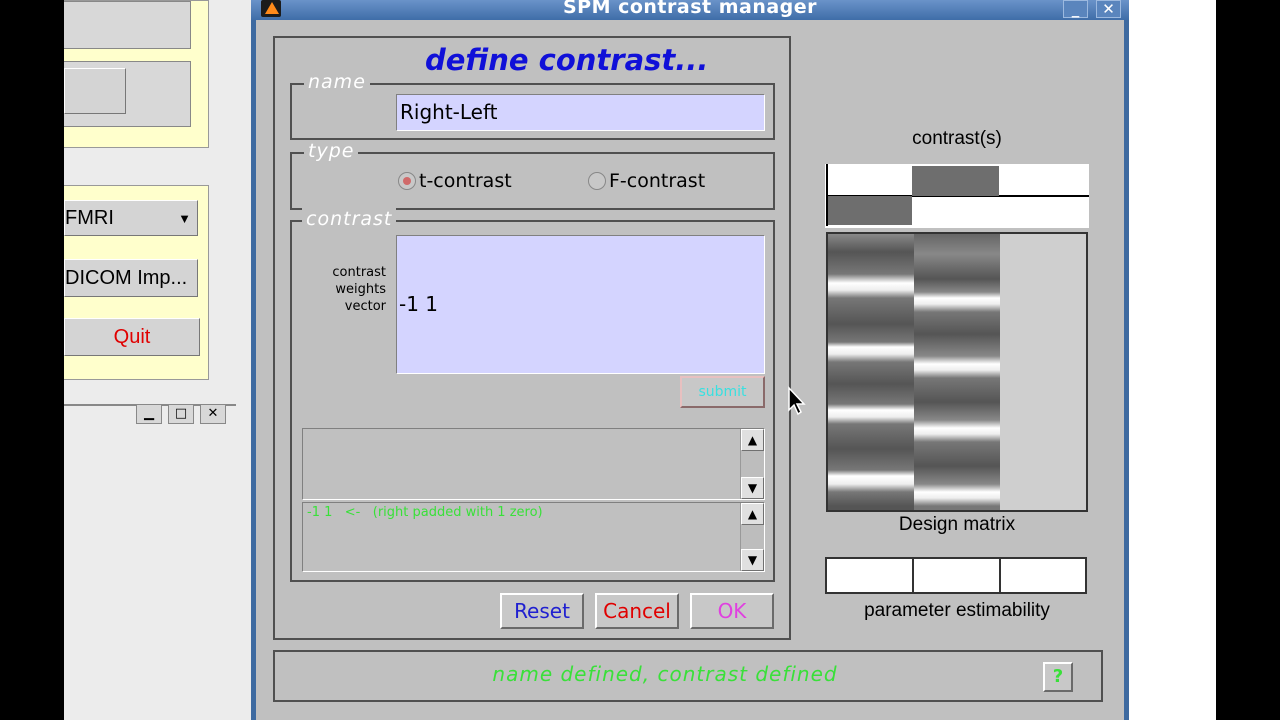  What do you see at coordinates (533, 537) in the screenshot?
I see `info-listbox: -1 1 <- (right padded with 1 zero) ▲ ▼` at bounding box center [533, 537].